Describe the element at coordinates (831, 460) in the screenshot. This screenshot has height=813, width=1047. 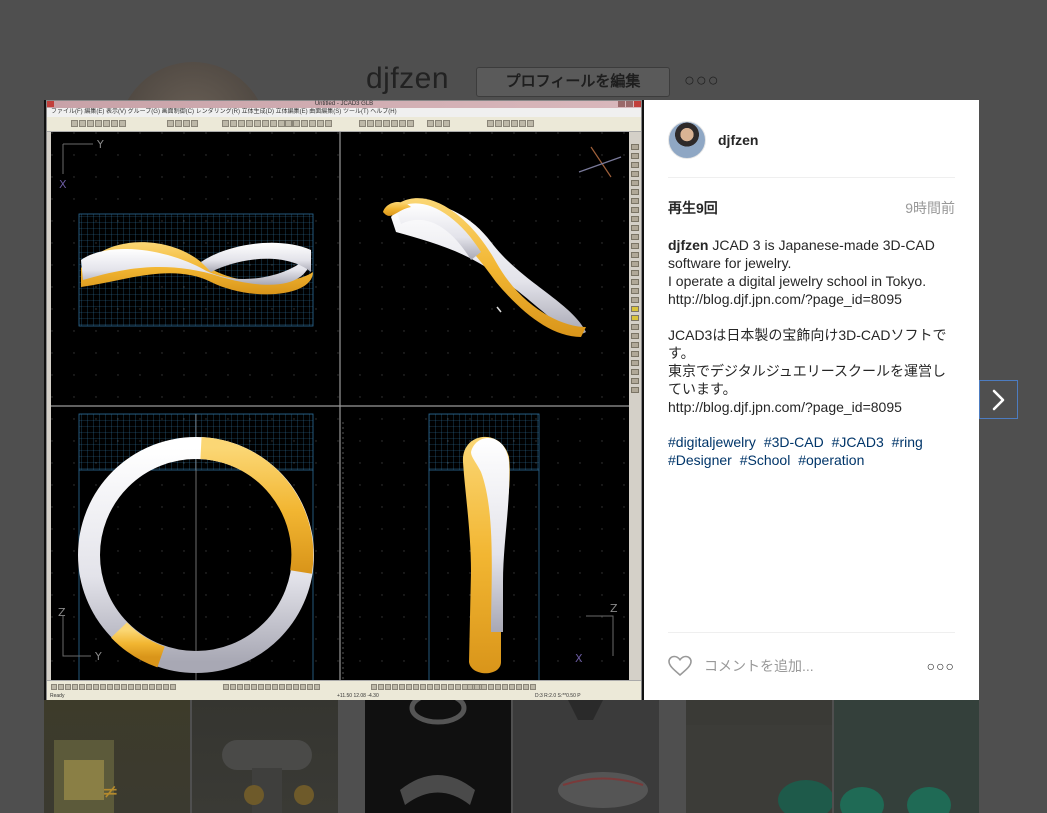
I see `hashtag-link: #operation` at that location.